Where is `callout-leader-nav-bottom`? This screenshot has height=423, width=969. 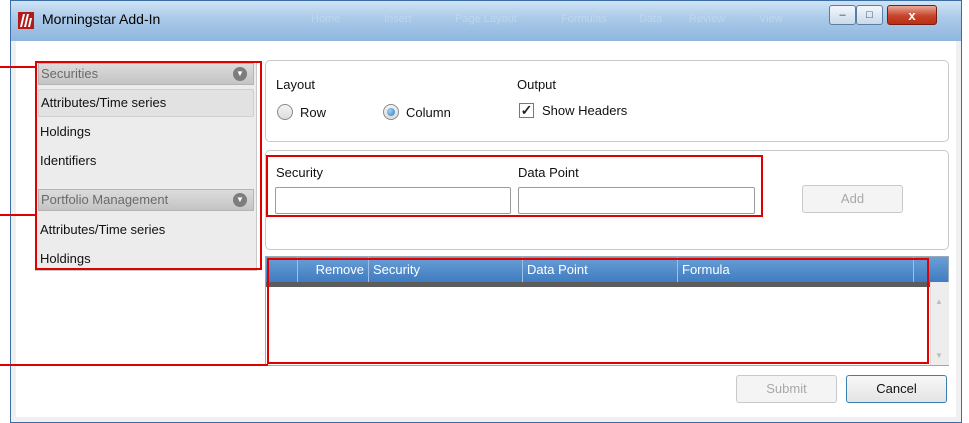
callout-leader-nav-bottom is located at coordinates (18, 215).